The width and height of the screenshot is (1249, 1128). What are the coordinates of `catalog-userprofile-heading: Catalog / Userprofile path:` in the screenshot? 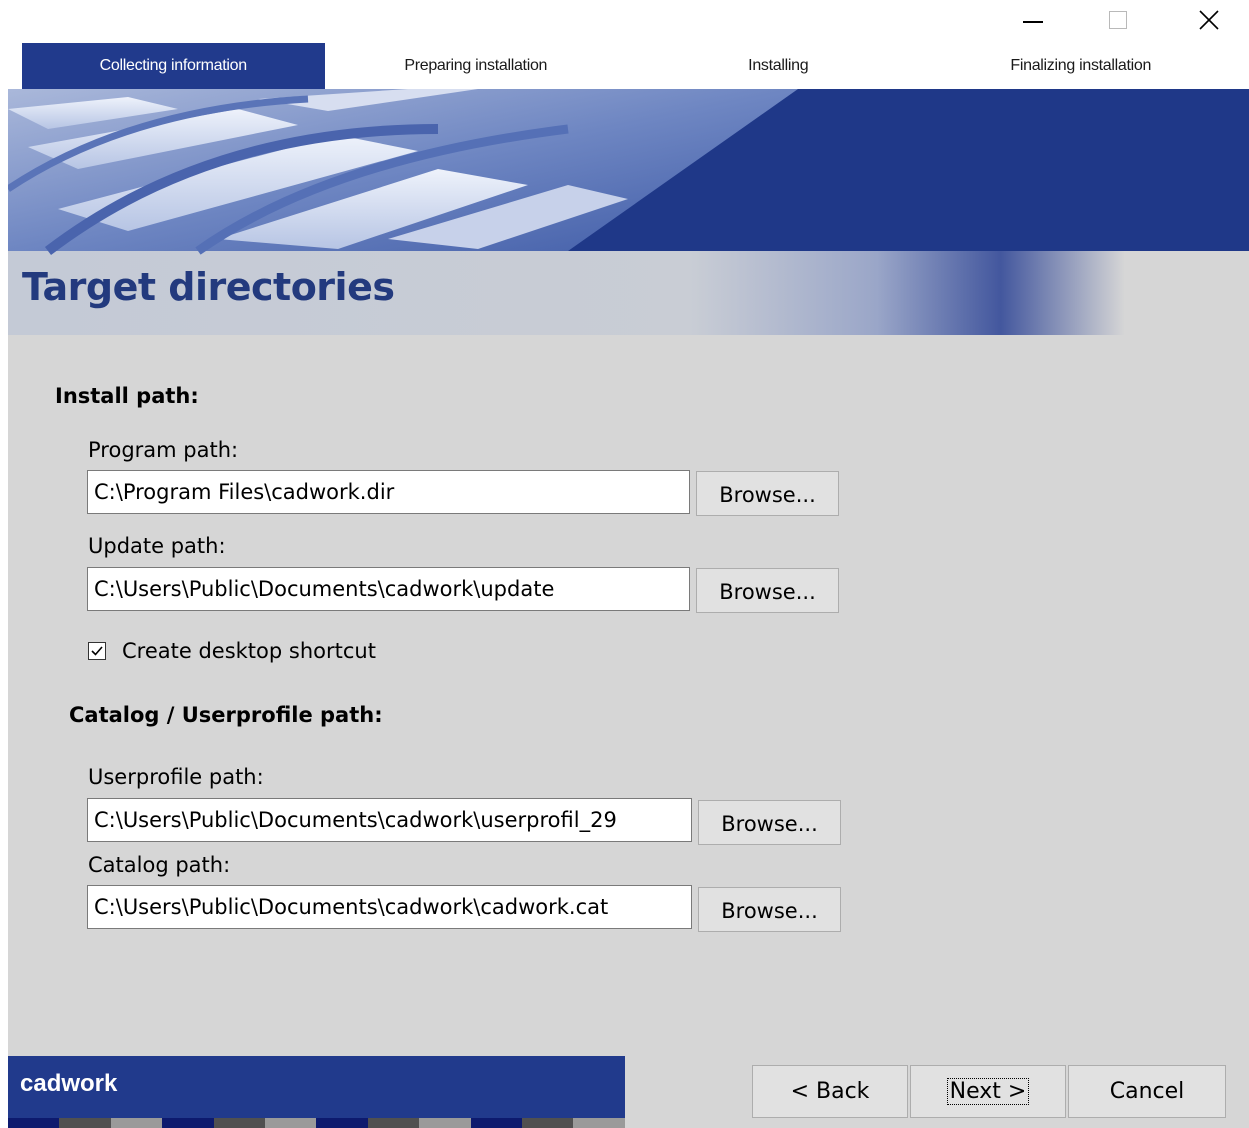 It's located at (226, 715).